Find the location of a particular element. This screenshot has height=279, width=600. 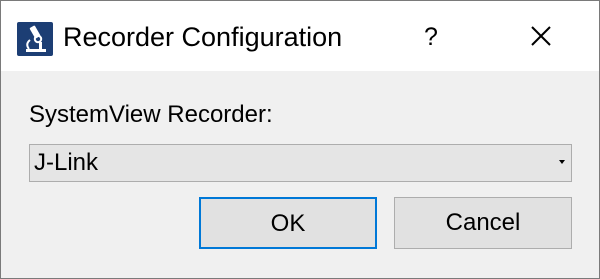

recorder-label: SystemView Recorder: is located at coordinates (151, 114).